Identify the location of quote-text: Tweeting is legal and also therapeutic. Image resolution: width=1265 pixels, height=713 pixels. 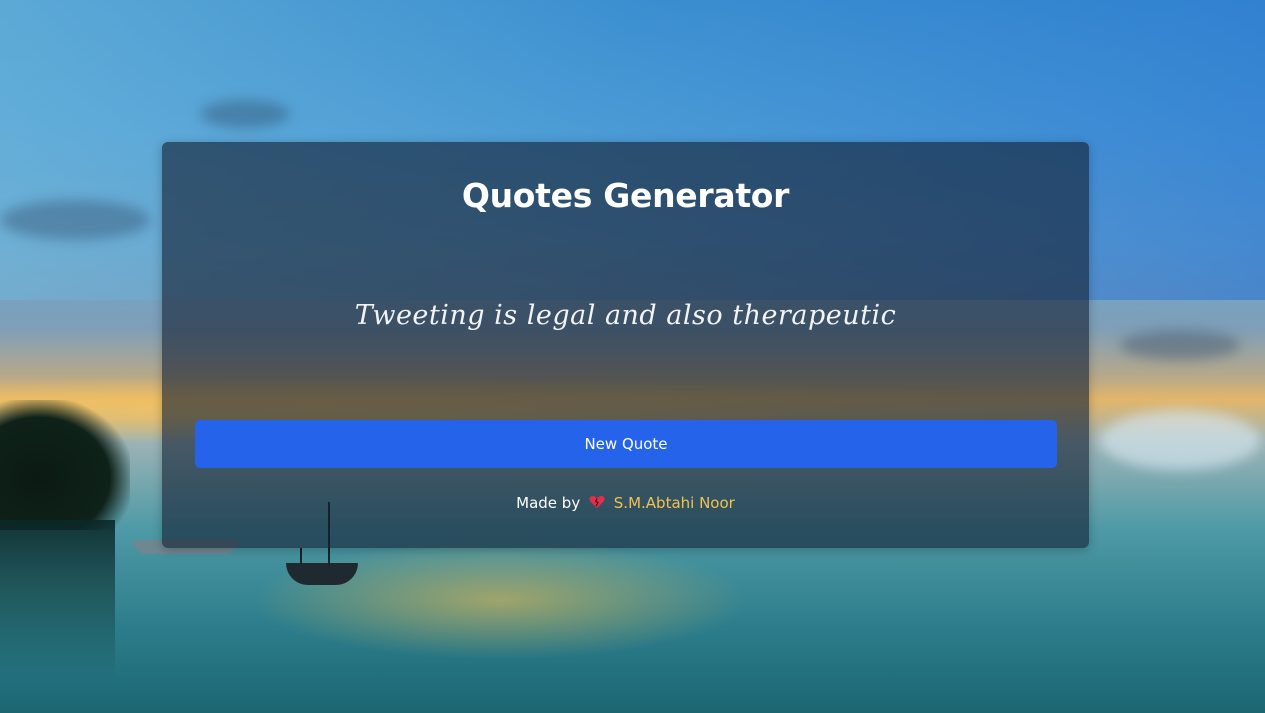
(625, 315).